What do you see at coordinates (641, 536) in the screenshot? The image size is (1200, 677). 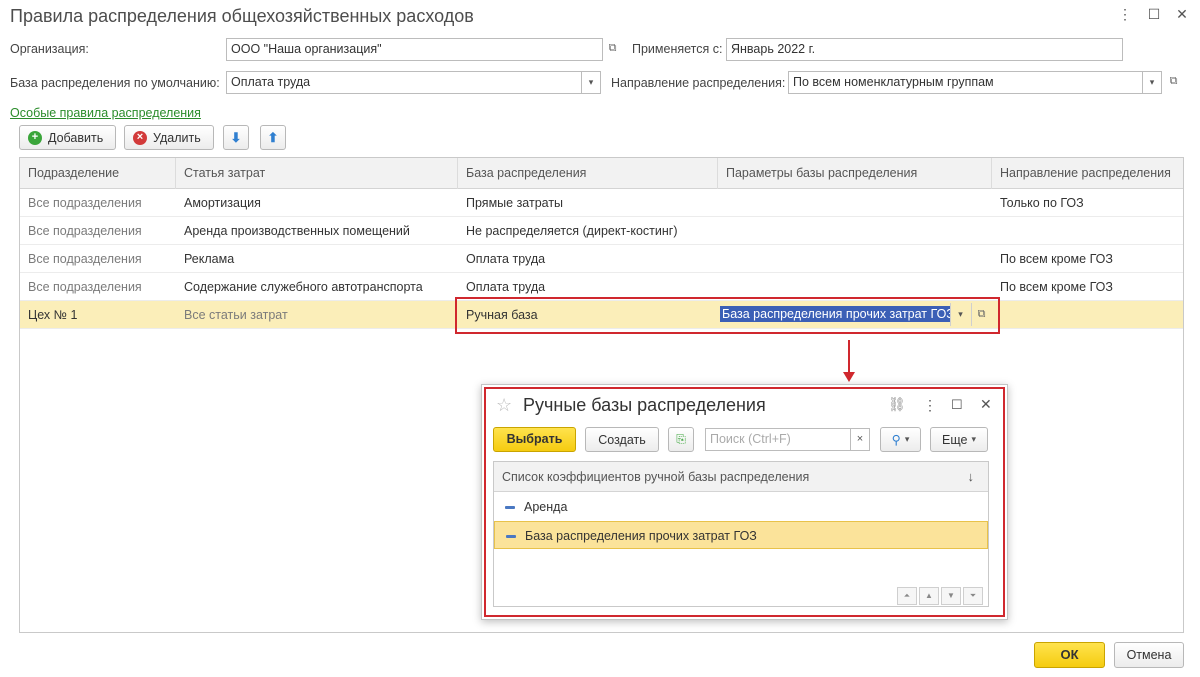 I see `list-item-label: База распределения прочих затрат ГОЗ` at bounding box center [641, 536].